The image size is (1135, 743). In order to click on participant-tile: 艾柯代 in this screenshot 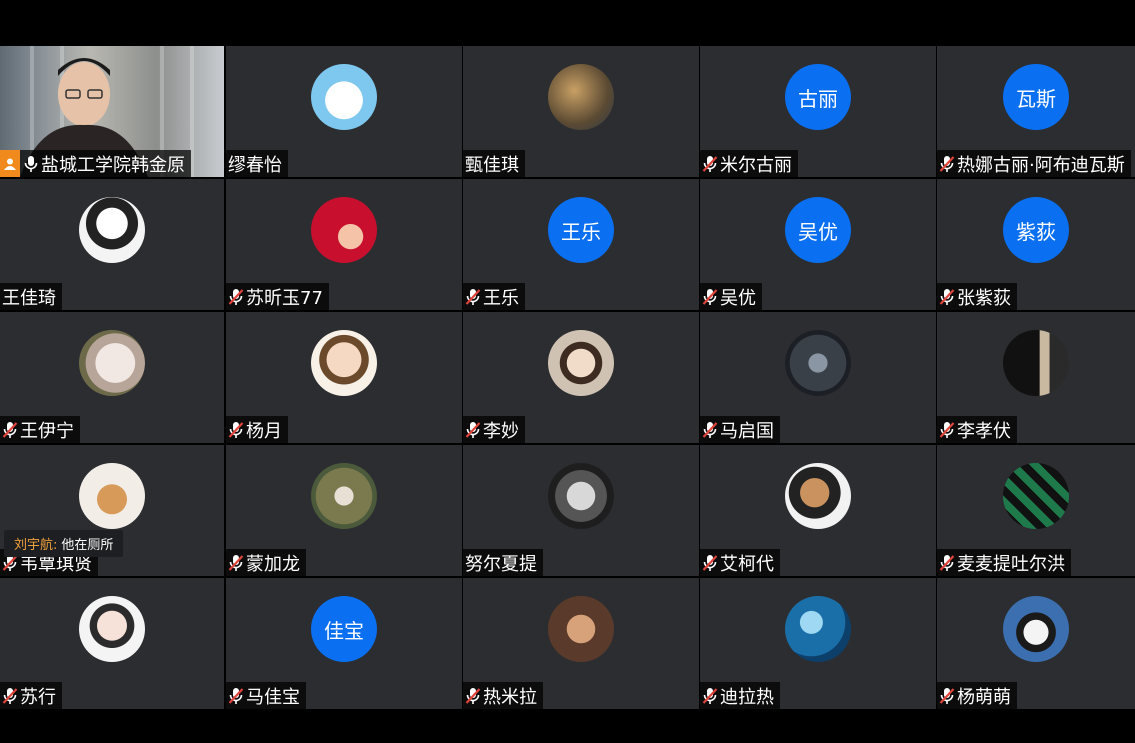, I will do `click(818, 510)`.